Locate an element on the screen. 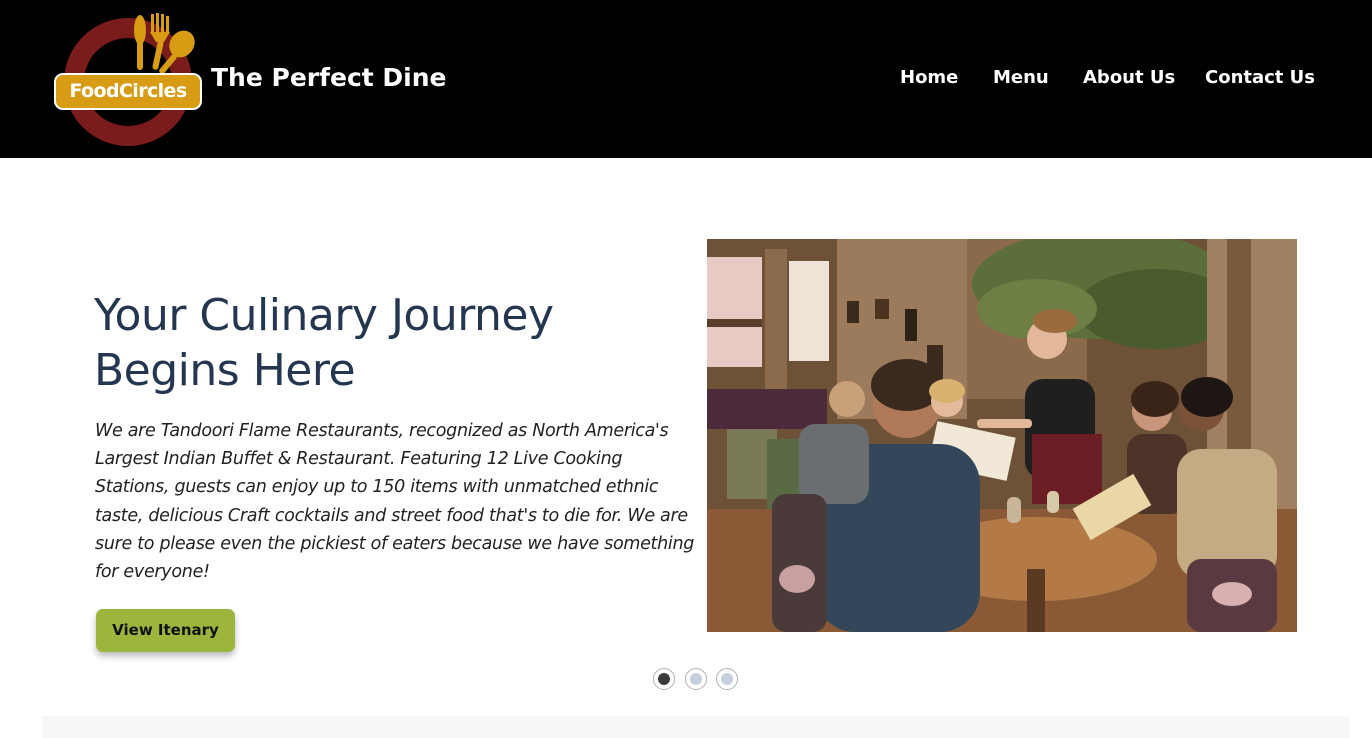 Image resolution: width=1372 pixels, height=738 pixels. logo: FoodCircles is located at coordinates (128, 78).